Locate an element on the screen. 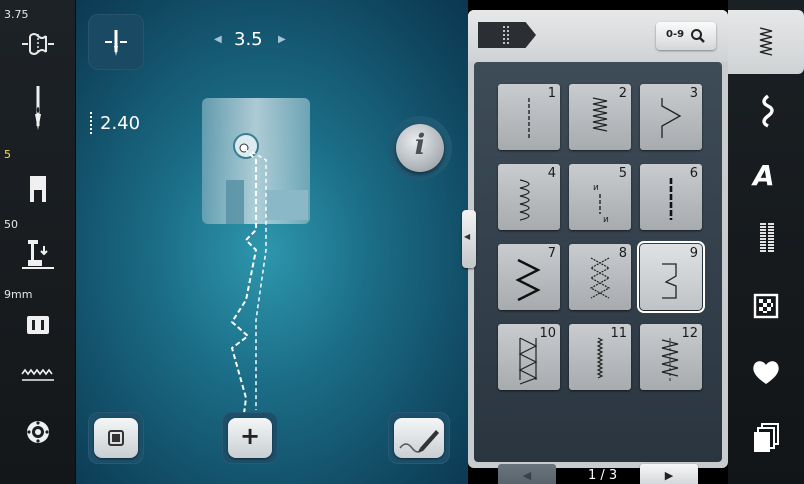 Image resolution: width=804 pixels, height=484 pixels. search-by-number-button: 0-9 is located at coordinates (686, 36).